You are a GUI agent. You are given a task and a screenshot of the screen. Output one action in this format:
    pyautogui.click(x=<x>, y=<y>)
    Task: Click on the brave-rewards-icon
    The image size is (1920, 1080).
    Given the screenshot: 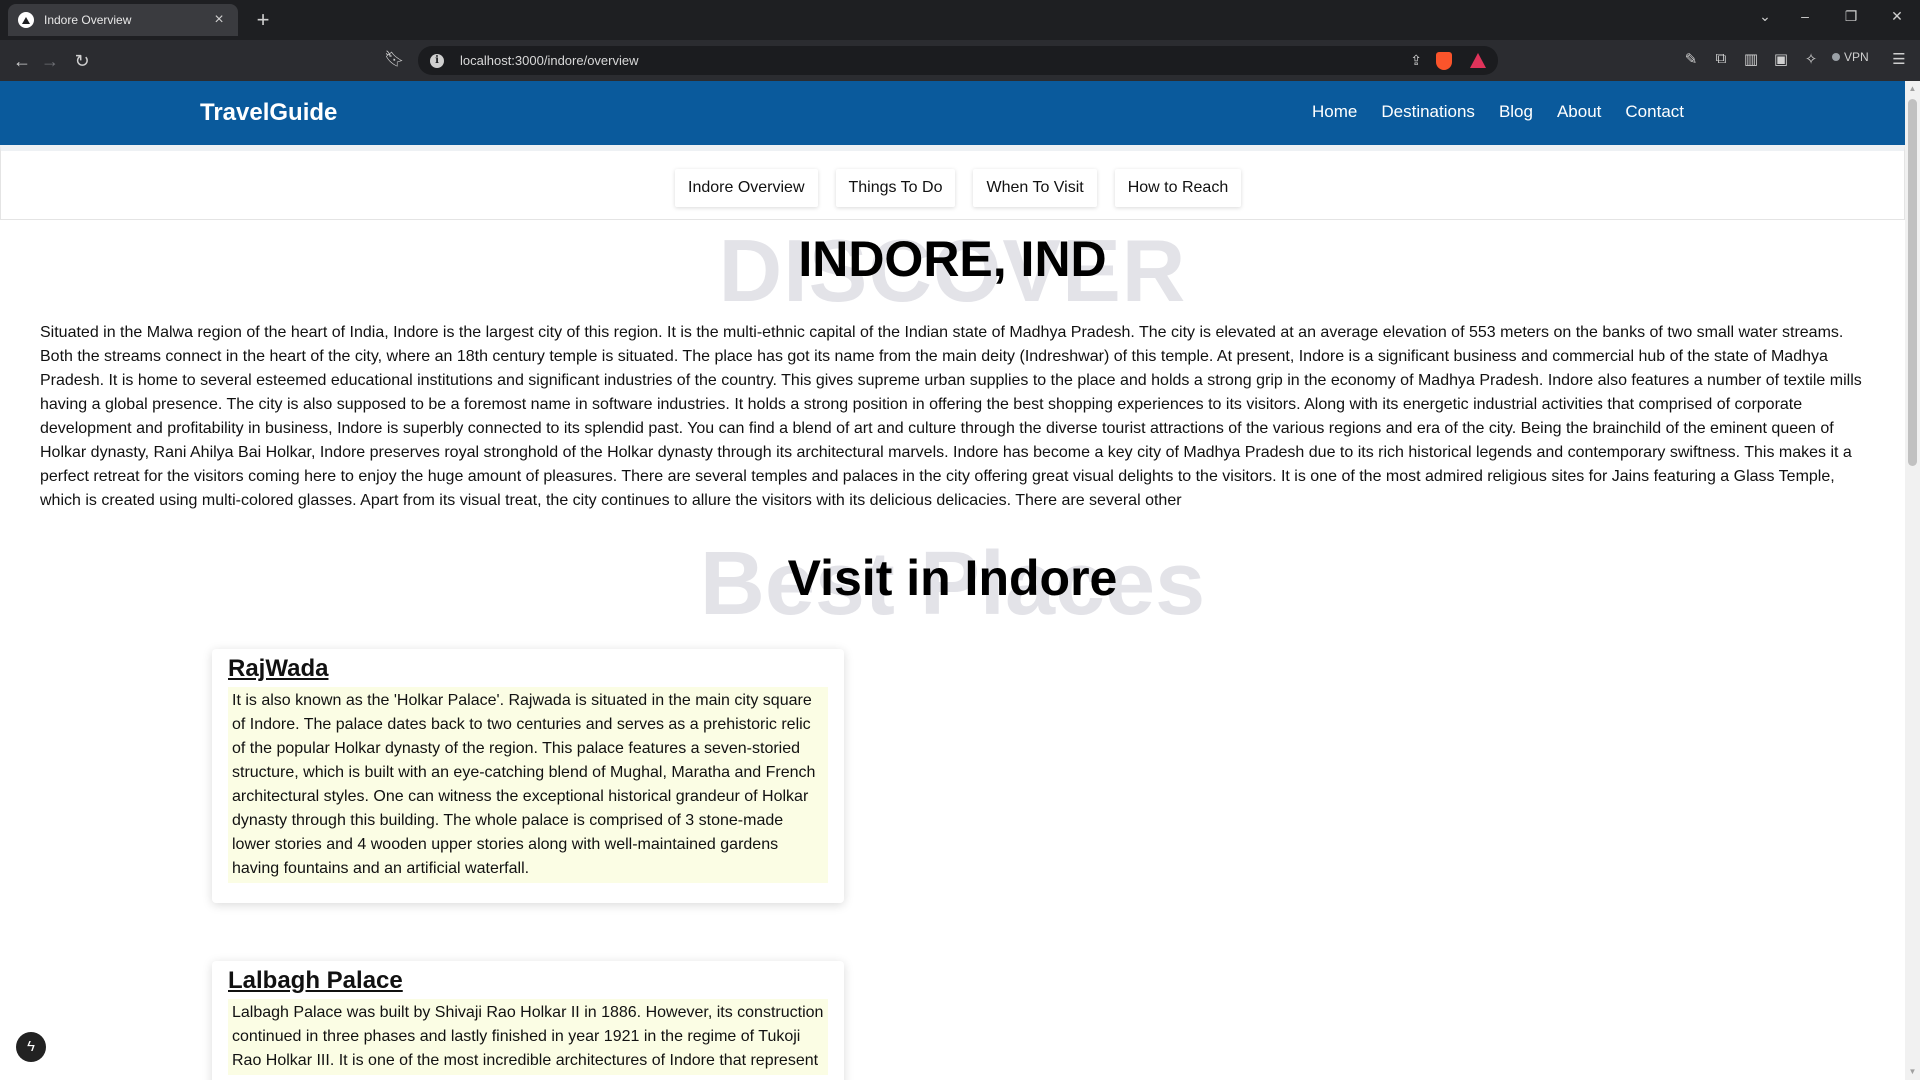 What is the action you would take?
    pyautogui.click(x=1478, y=60)
    